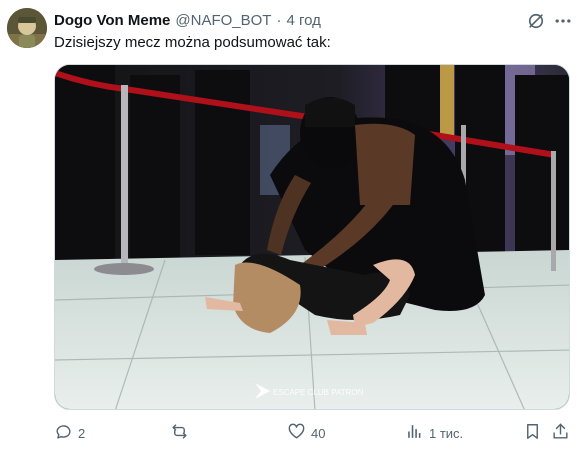  What do you see at coordinates (318, 392) in the screenshot?
I see `photo-watermark: ESCAPE CLUB PATRON` at bounding box center [318, 392].